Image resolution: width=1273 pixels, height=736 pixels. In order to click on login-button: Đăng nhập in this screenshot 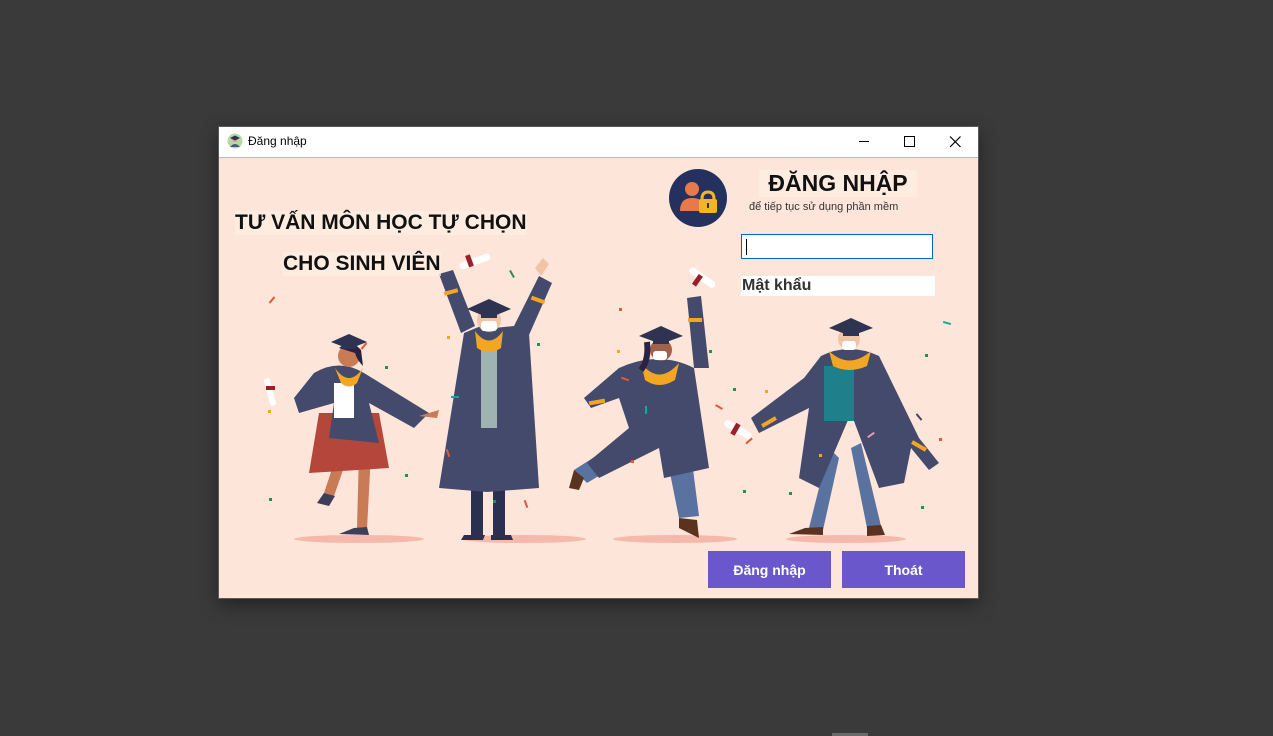, I will do `click(769, 569)`.